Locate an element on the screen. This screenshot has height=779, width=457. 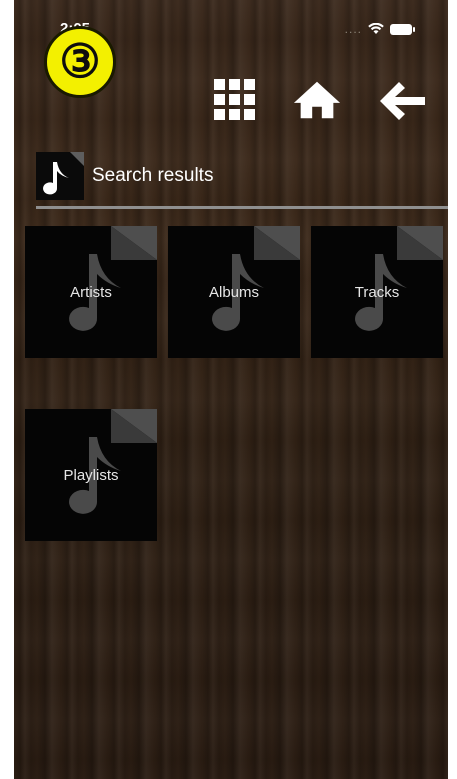
grid-view-button is located at coordinates (235, 100).